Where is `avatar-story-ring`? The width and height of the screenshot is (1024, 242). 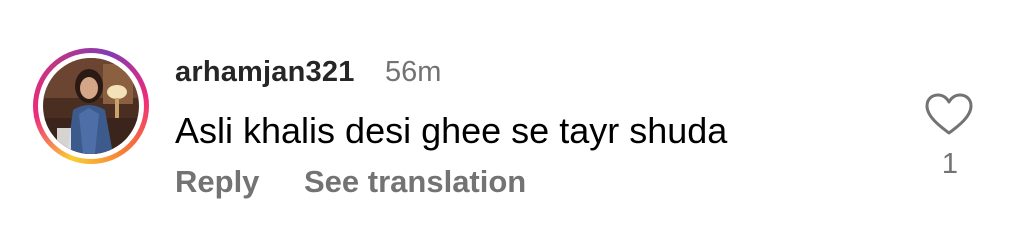
avatar-story-ring is located at coordinates (91, 106).